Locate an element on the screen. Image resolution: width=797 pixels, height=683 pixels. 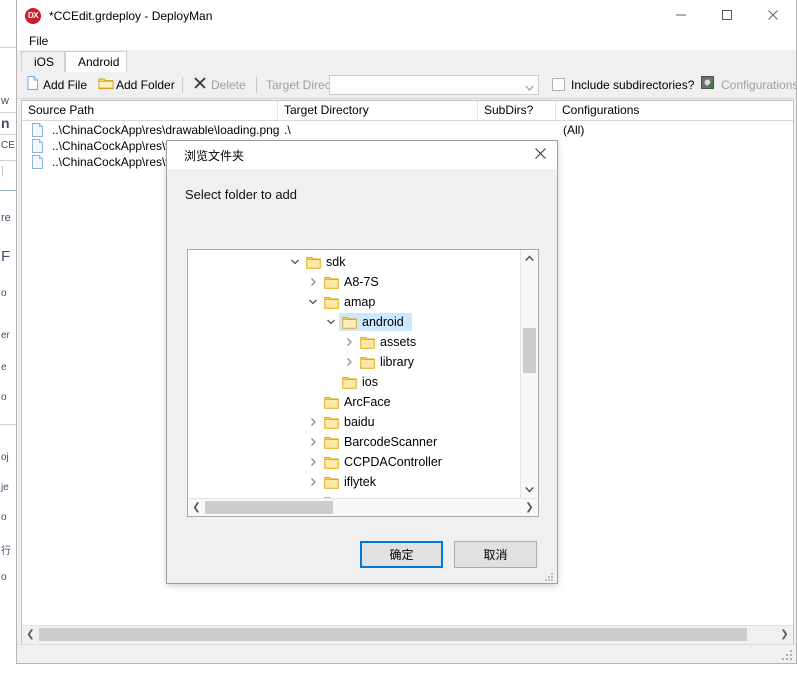
tree-item-amap: amap is located at coordinates (354, 302).